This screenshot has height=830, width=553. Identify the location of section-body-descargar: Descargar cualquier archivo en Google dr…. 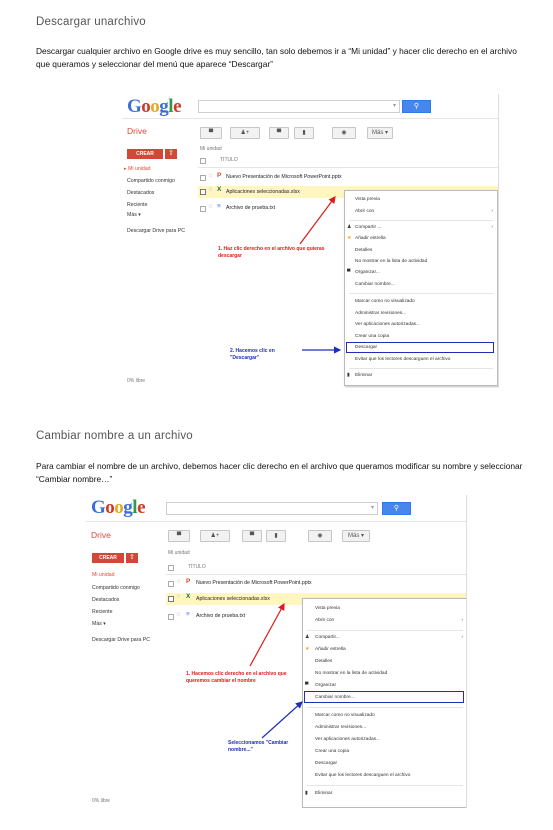
(276, 57).